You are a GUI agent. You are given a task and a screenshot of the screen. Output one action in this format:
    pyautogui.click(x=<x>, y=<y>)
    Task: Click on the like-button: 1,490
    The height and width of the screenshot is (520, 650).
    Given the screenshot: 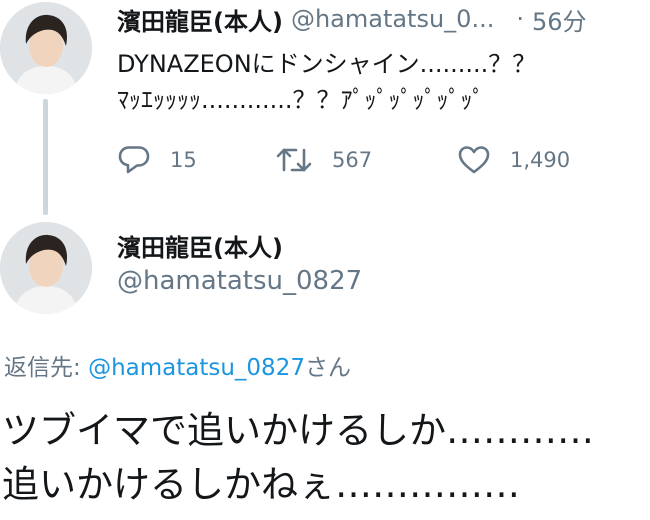 What is the action you would take?
    pyautogui.click(x=514, y=160)
    